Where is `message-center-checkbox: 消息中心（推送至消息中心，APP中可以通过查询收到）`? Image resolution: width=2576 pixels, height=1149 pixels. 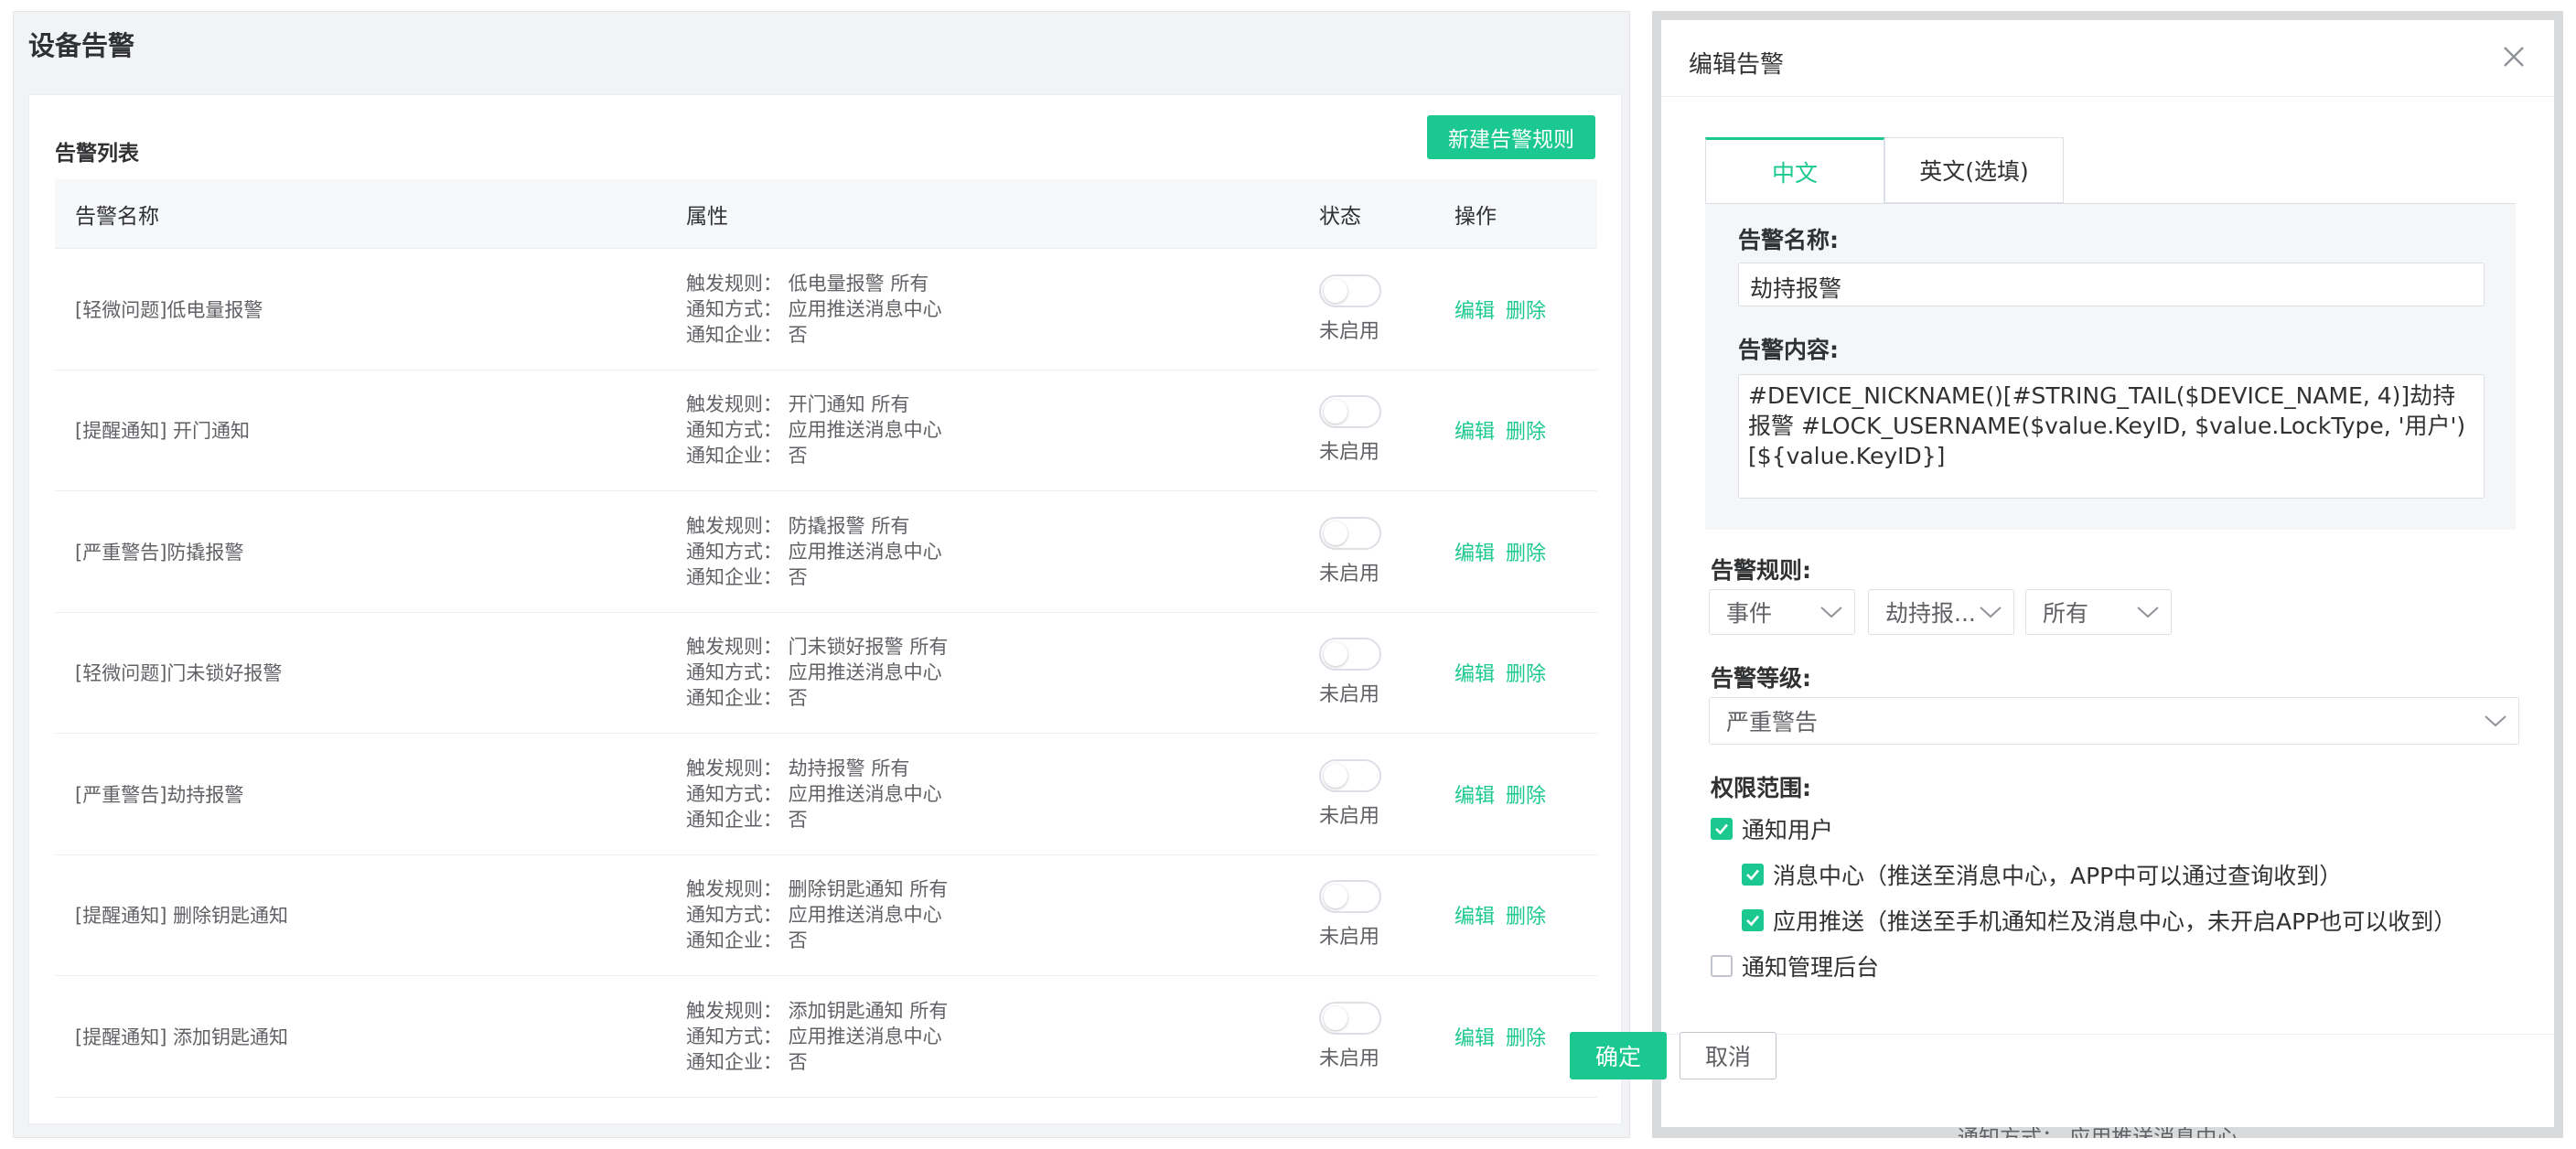 message-center-checkbox: 消息中心（推送至消息中心，APP中可以通过查询收到） is located at coordinates (2042, 875).